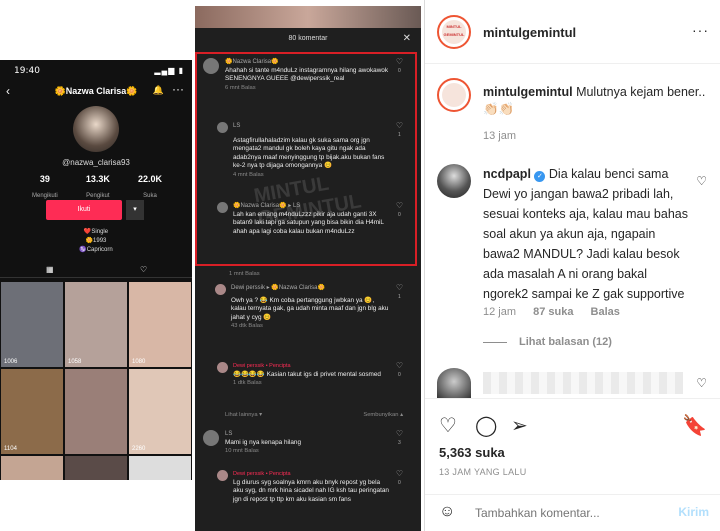  Describe the element at coordinates (160, 324) in the screenshot. I see `video-thumbnail: 1080` at that location.